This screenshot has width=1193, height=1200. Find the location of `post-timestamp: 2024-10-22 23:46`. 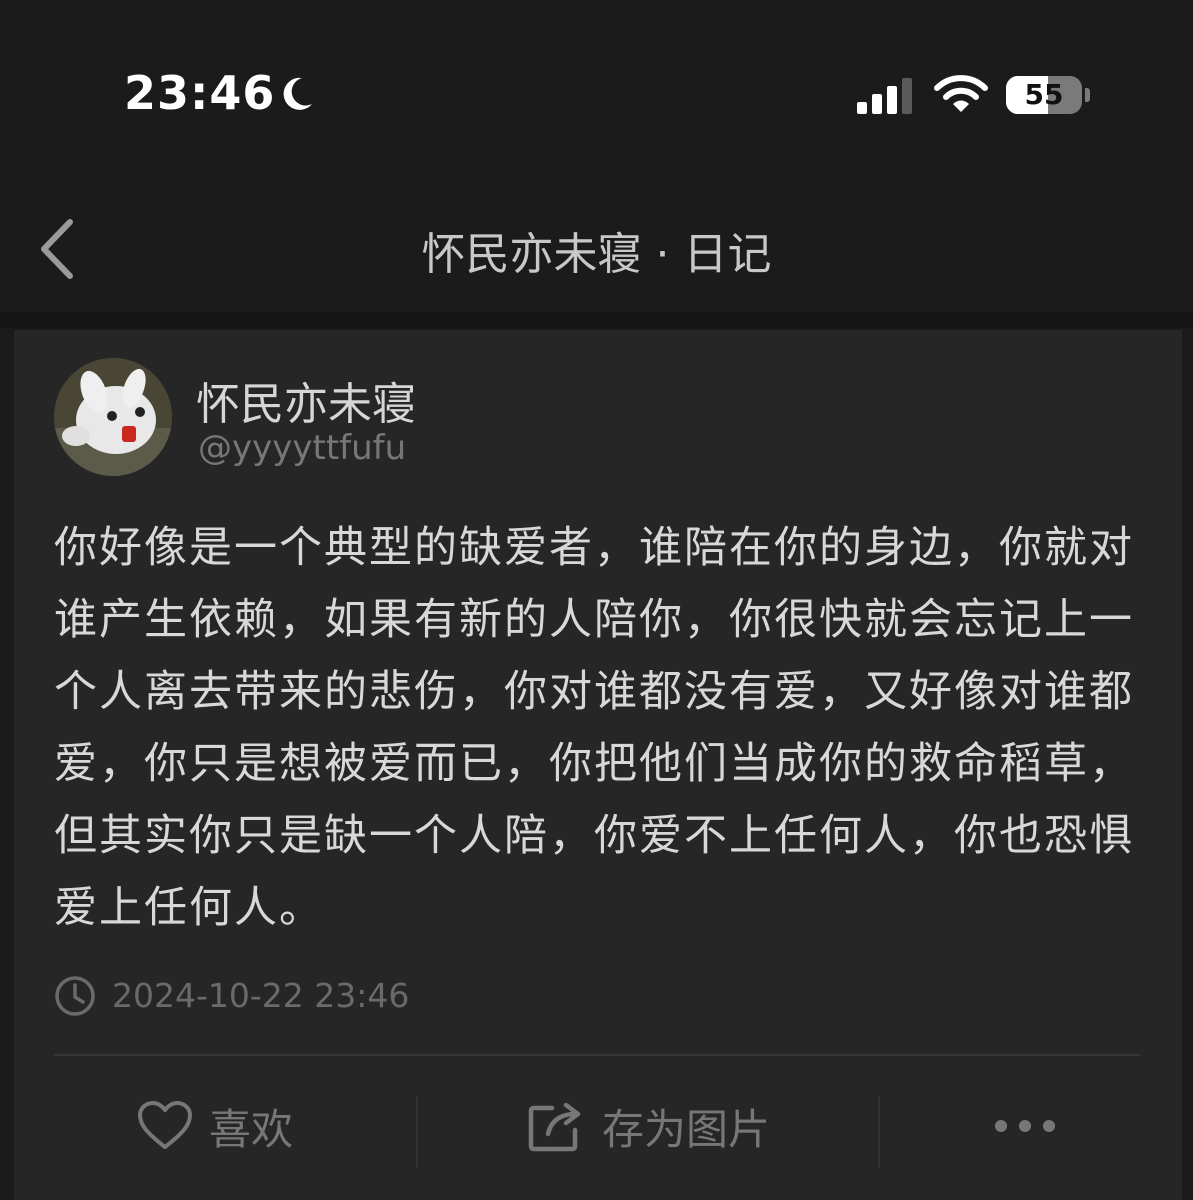

post-timestamp: 2024-10-22 23:46 is located at coordinates (261, 995).